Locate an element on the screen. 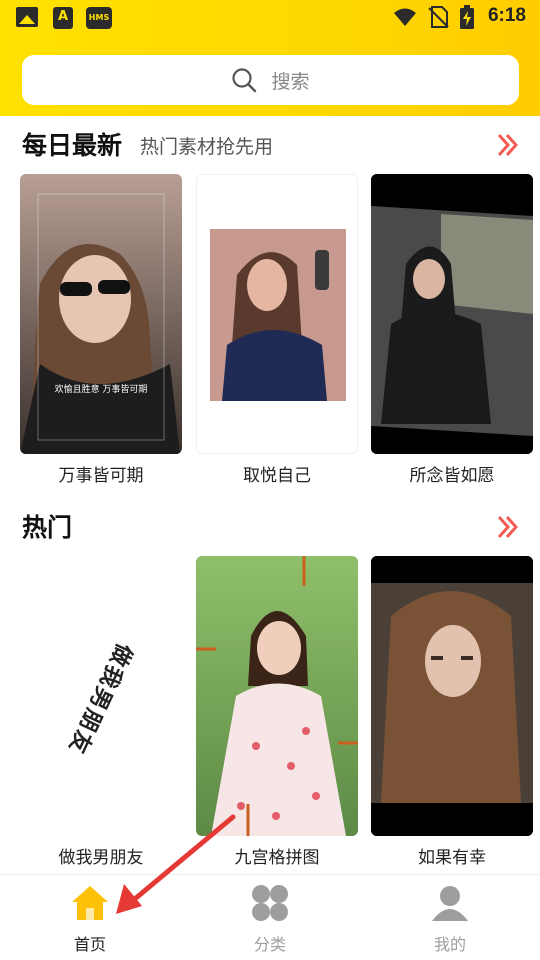 The width and height of the screenshot is (540, 960). daily-card-3-image is located at coordinates (452, 314).